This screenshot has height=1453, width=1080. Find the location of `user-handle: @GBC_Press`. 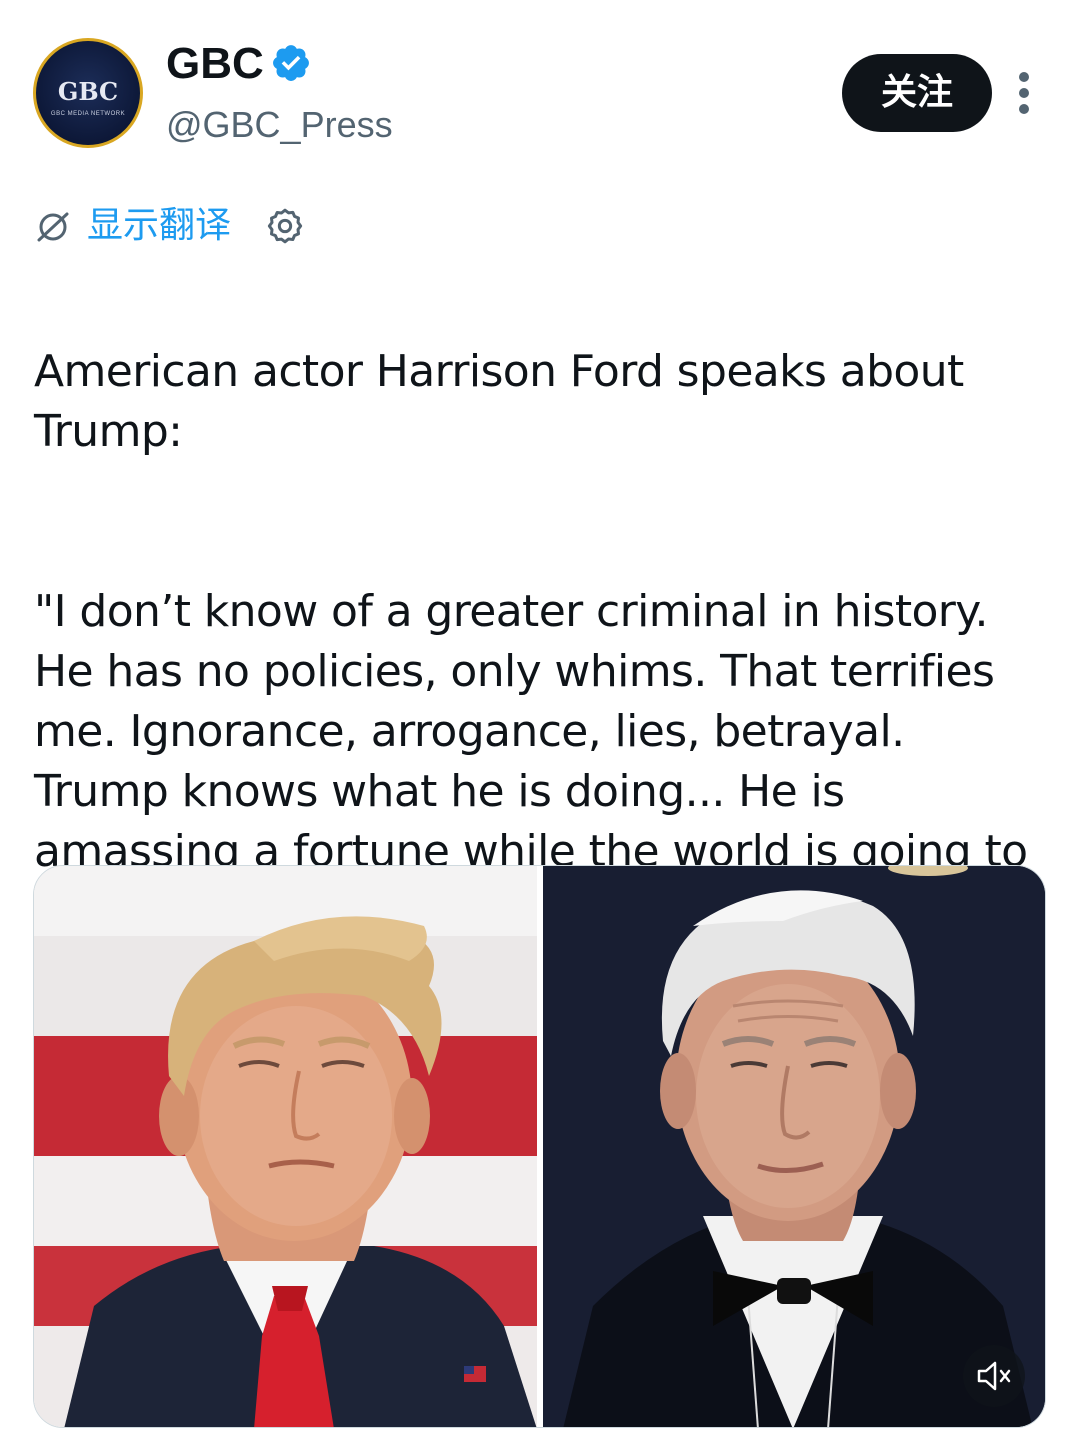

user-handle: @GBC_Press is located at coordinates (279, 125).